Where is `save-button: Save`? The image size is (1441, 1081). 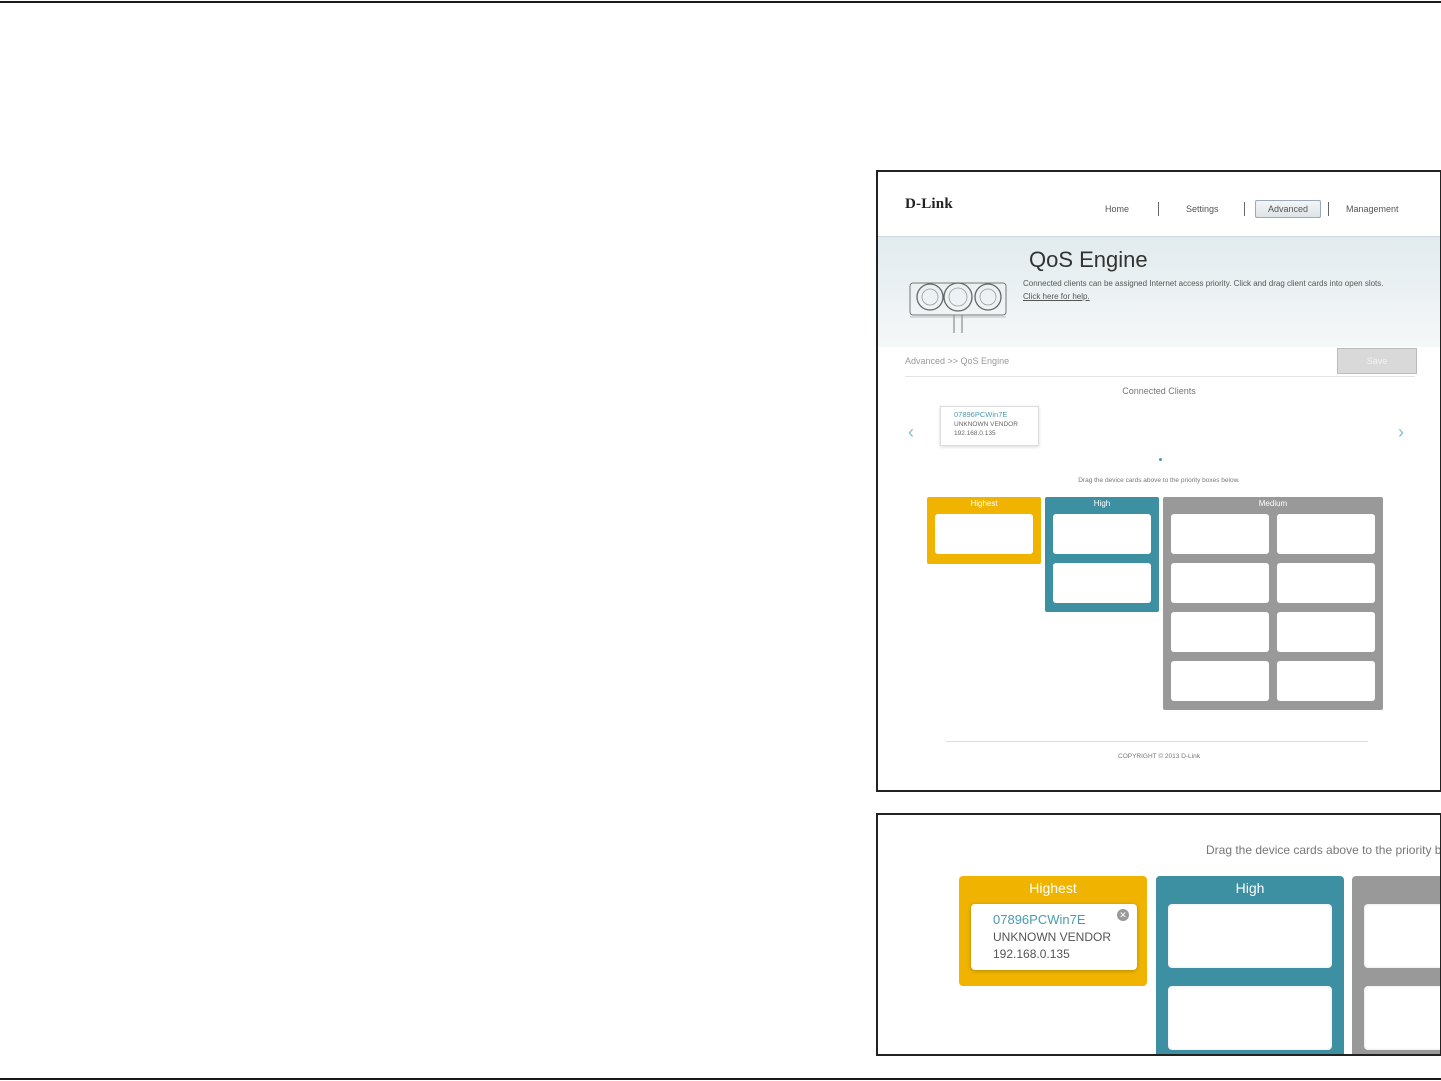 save-button: Save is located at coordinates (1377, 361).